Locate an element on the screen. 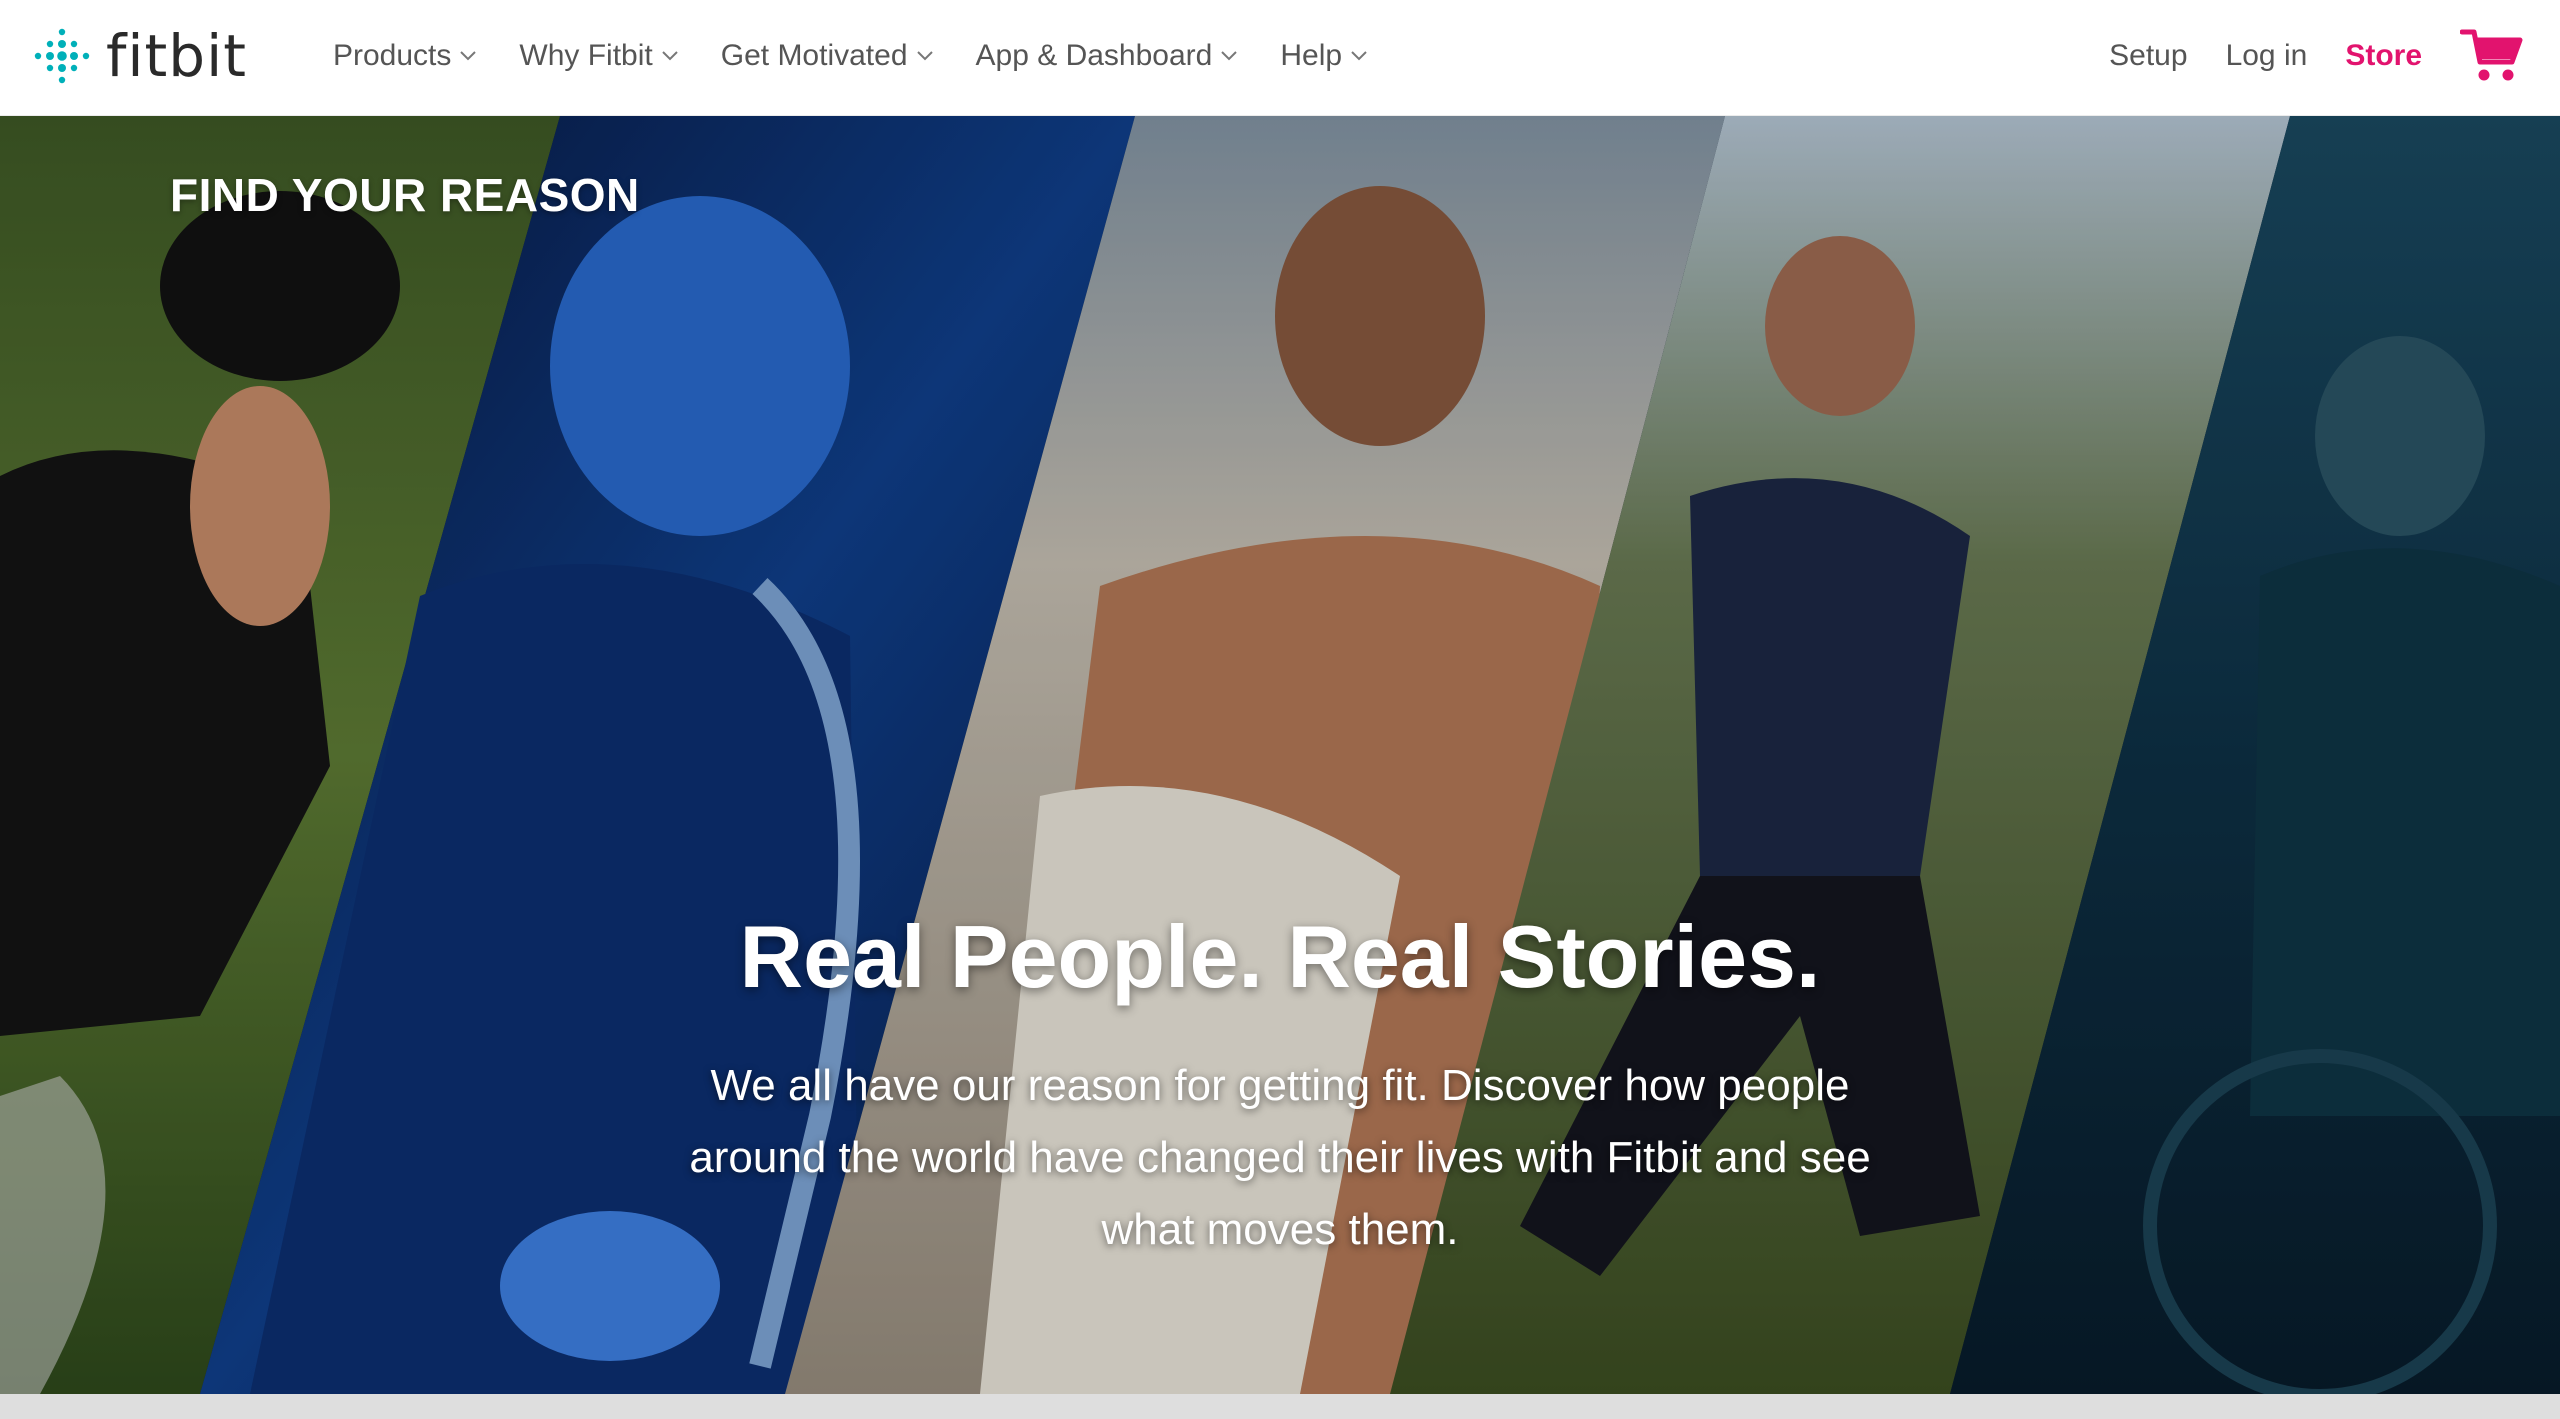 The width and height of the screenshot is (2560, 1419). brand-name: fitbit is located at coordinates (176, 56).